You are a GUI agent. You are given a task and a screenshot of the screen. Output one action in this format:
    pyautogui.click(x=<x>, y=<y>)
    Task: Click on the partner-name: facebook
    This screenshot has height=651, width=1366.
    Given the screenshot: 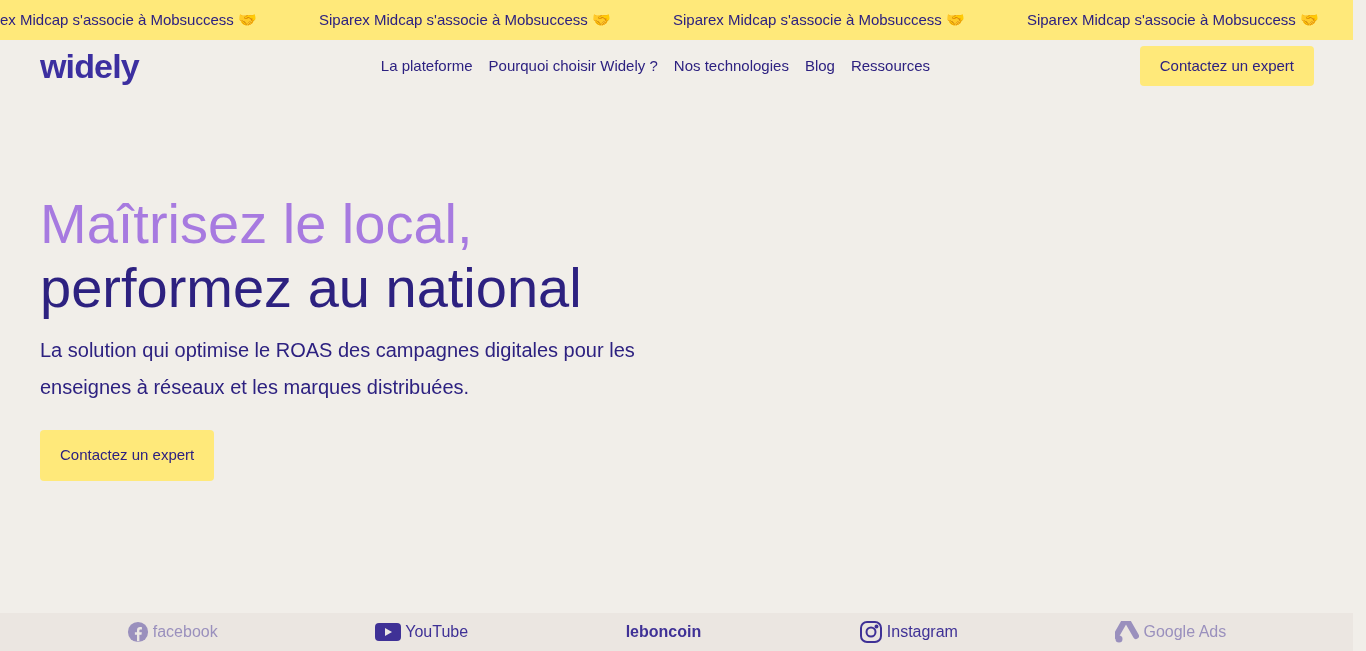 What is the action you would take?
    pyautogui.click(x=185, y=632)
    